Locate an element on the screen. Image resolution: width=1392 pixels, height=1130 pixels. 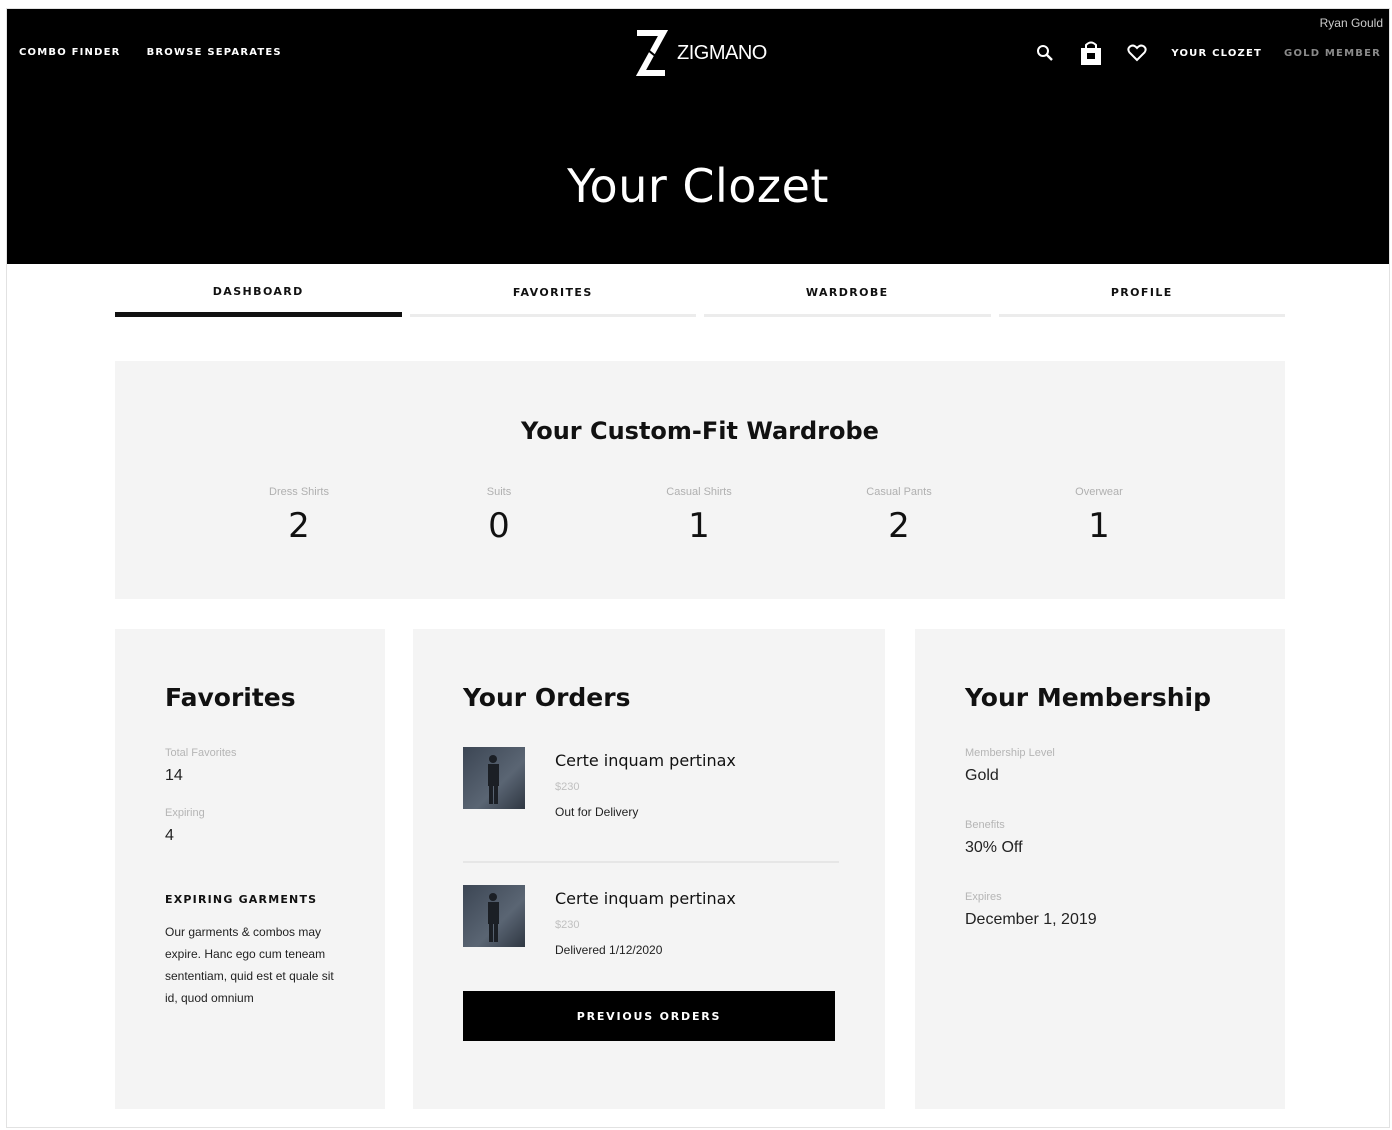
expires-field: Expires December 1, 2019 is located at coordinates (1031, 910).